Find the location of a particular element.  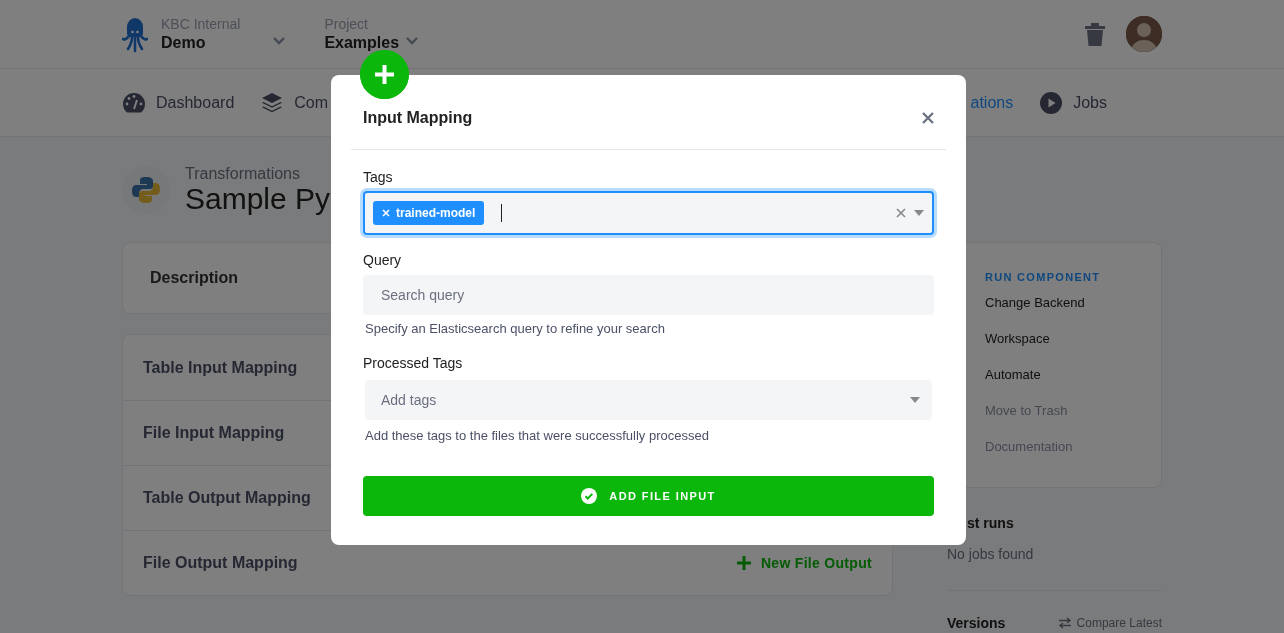

section-title: File Input Mapping is located at coordinates (214, 433).